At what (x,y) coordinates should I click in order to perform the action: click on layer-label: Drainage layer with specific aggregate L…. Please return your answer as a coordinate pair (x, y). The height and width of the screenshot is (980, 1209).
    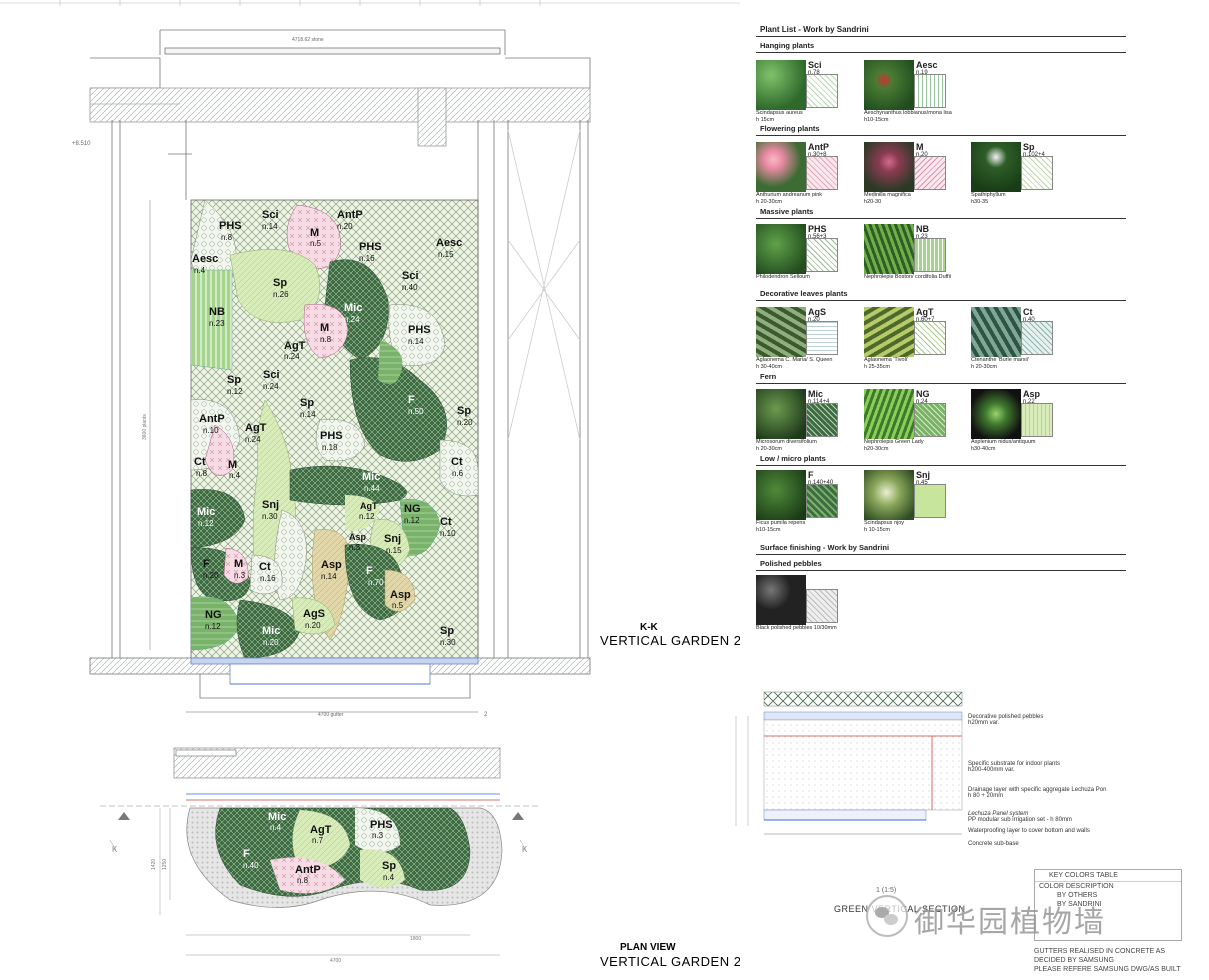
    Looking at the image, I should click on (1037, 793).